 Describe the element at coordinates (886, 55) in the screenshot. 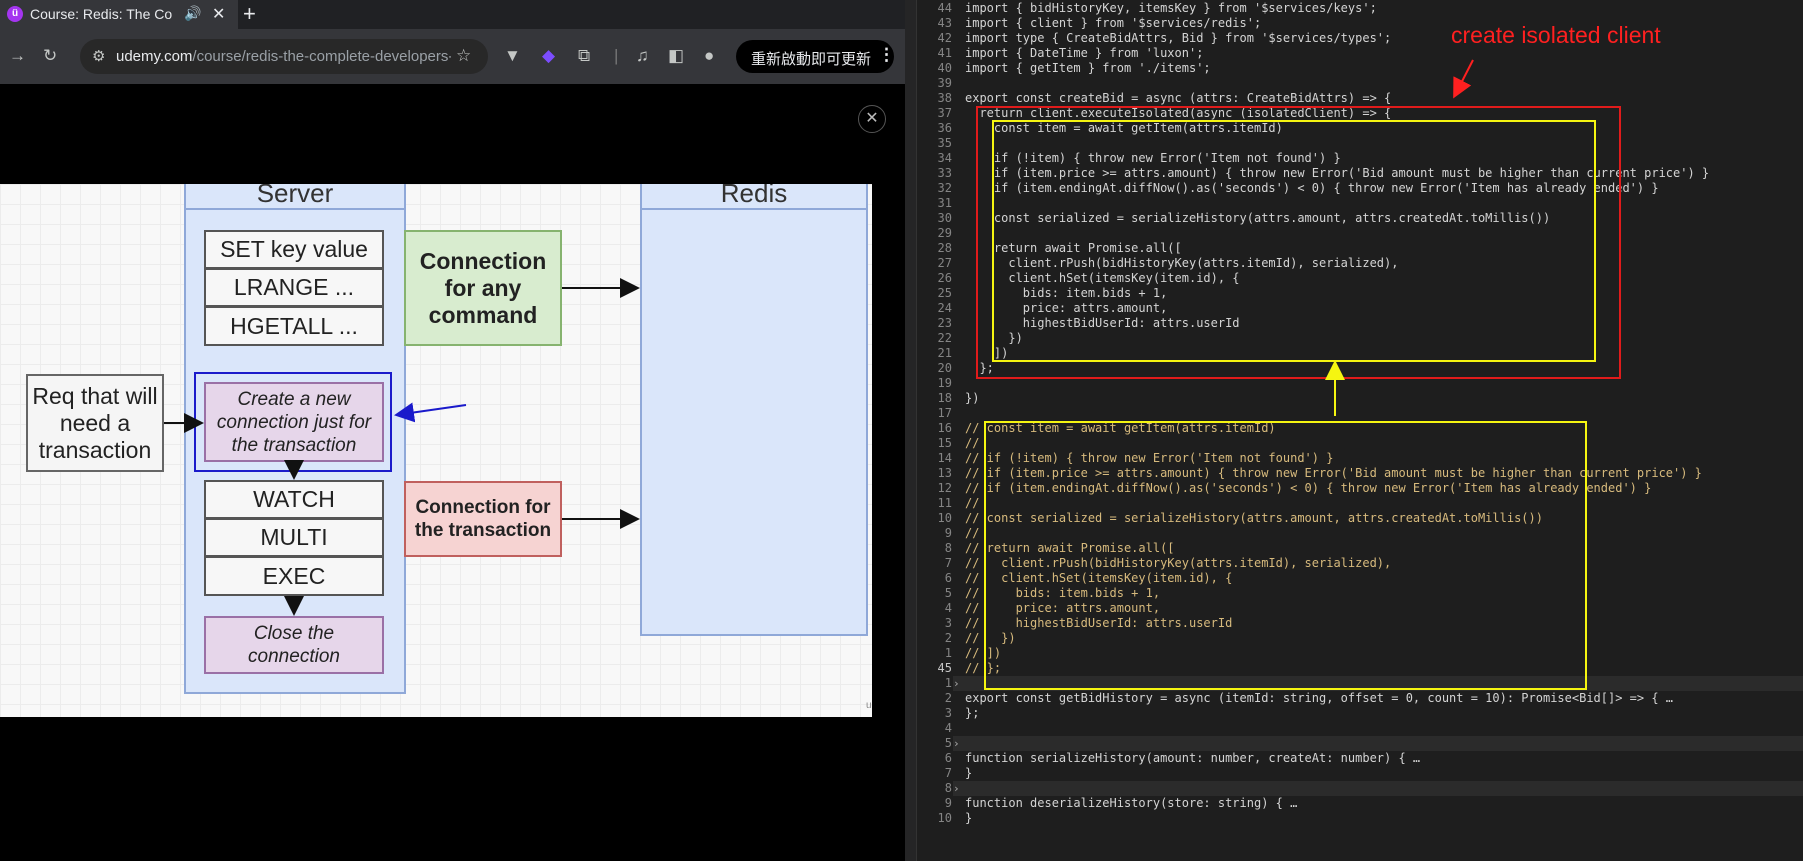

I see `menu-dots-icon: ⋮` at that location.